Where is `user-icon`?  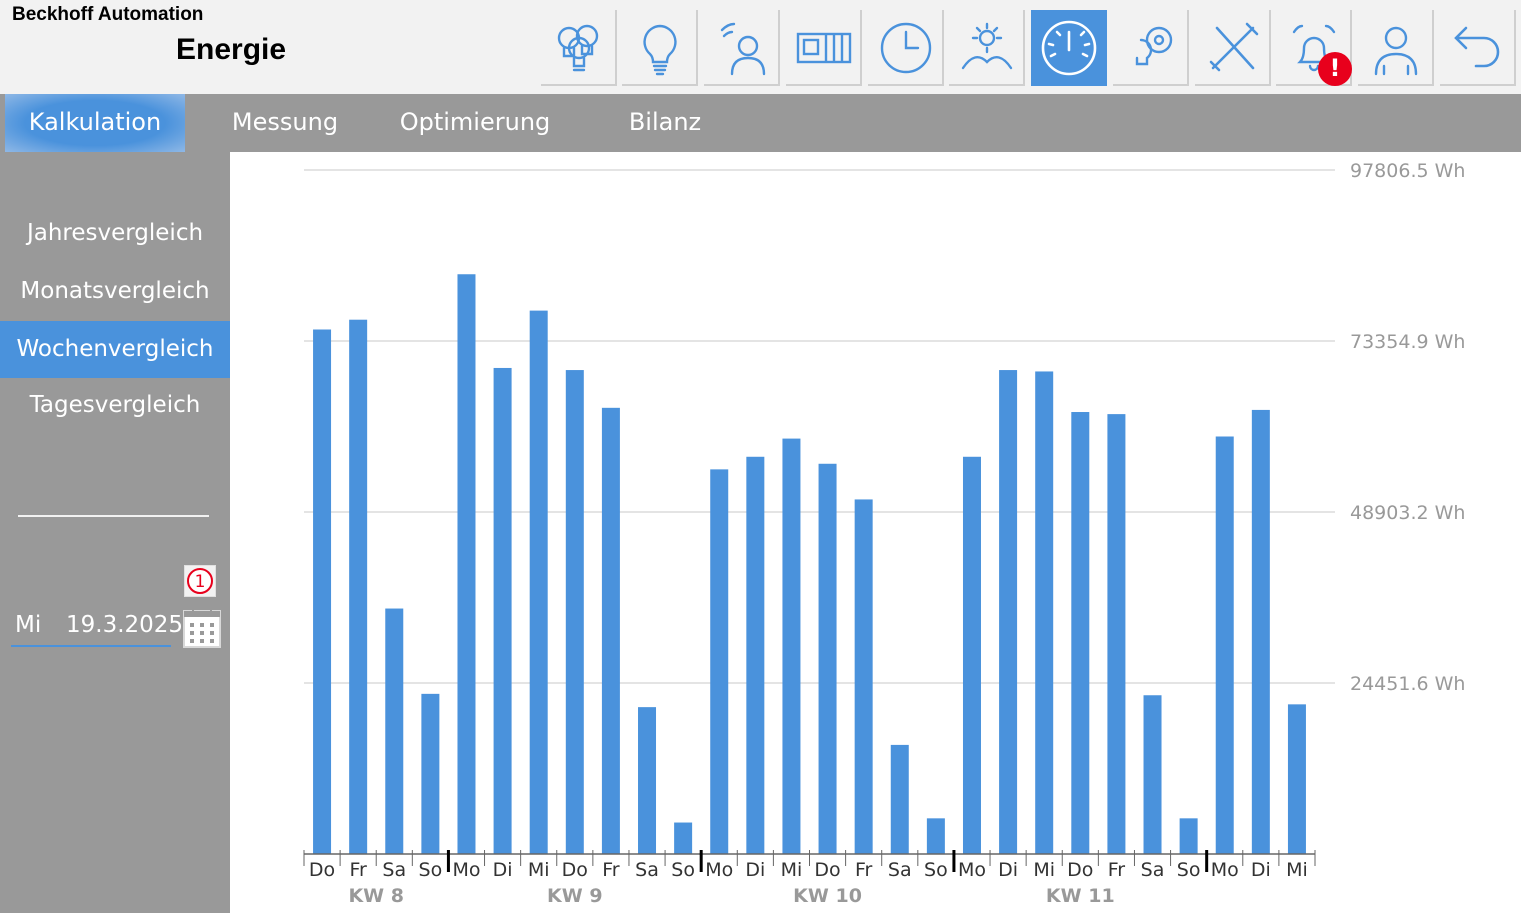
user-icon is located at coordinates (1396, 51).